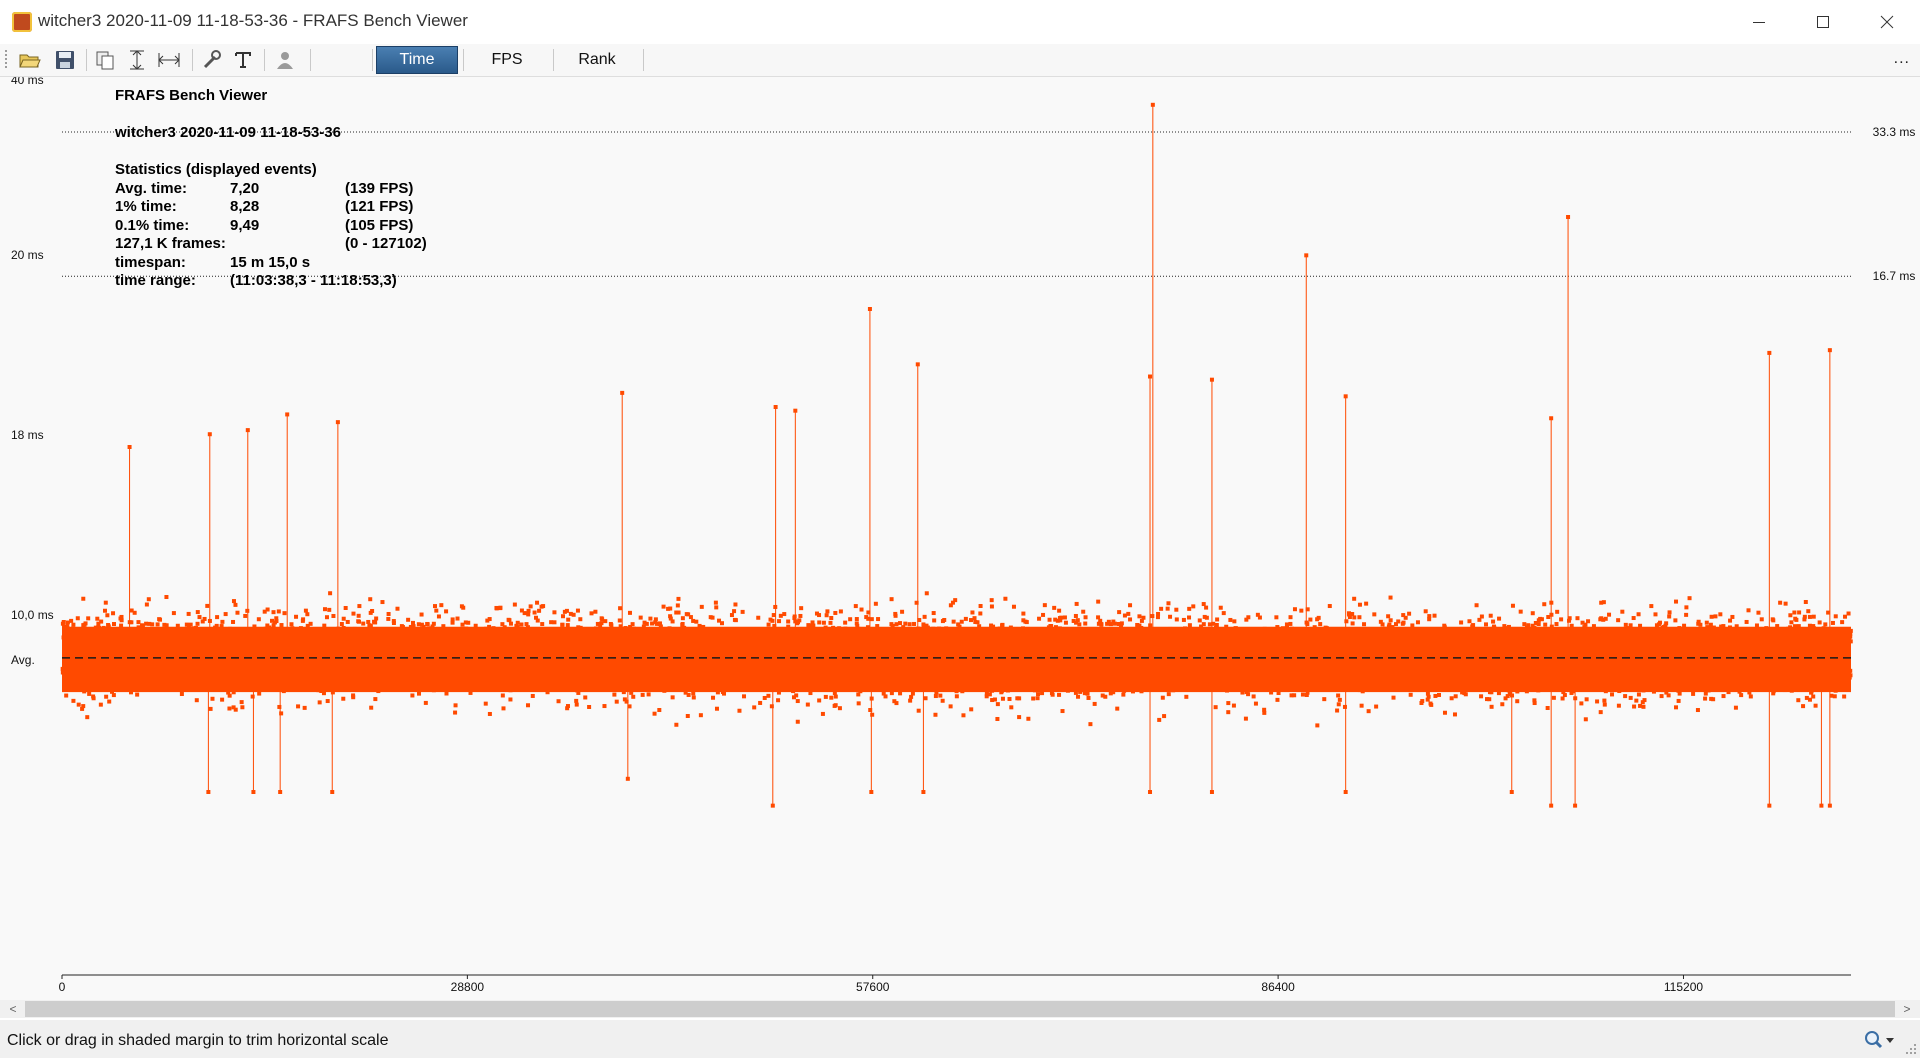 This screenshot has width=1920, height=1060. Describe the element at coordinates (243, 60) in the screenshot. I see `text-icon` at that location.